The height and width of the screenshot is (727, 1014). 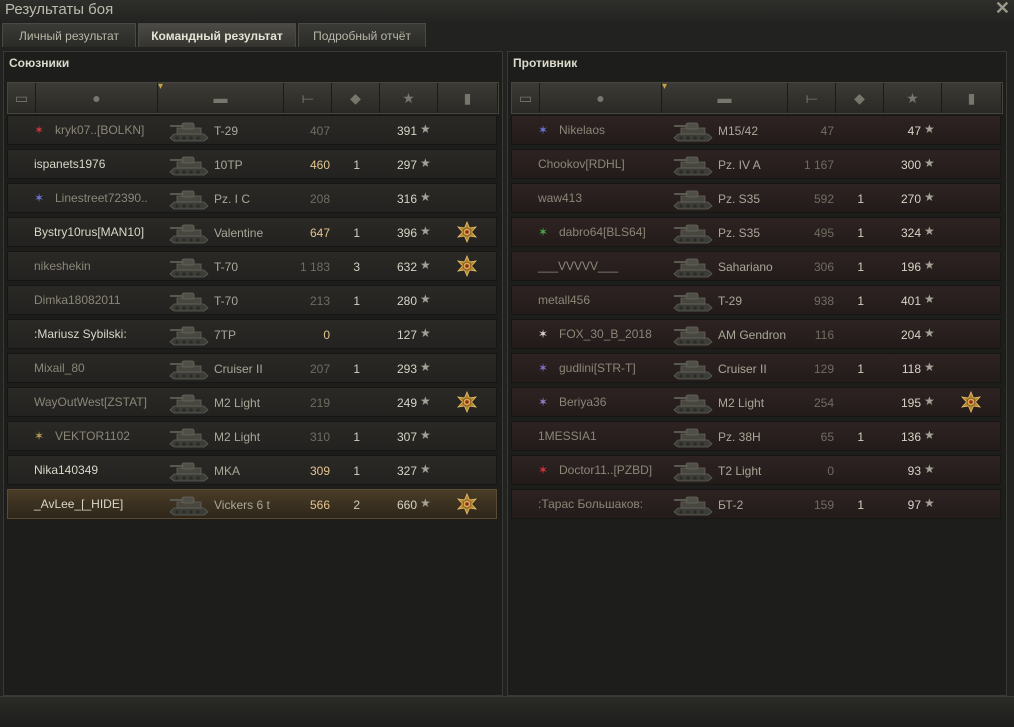 I want to click on footer-bar, so click(x=507, y=711).